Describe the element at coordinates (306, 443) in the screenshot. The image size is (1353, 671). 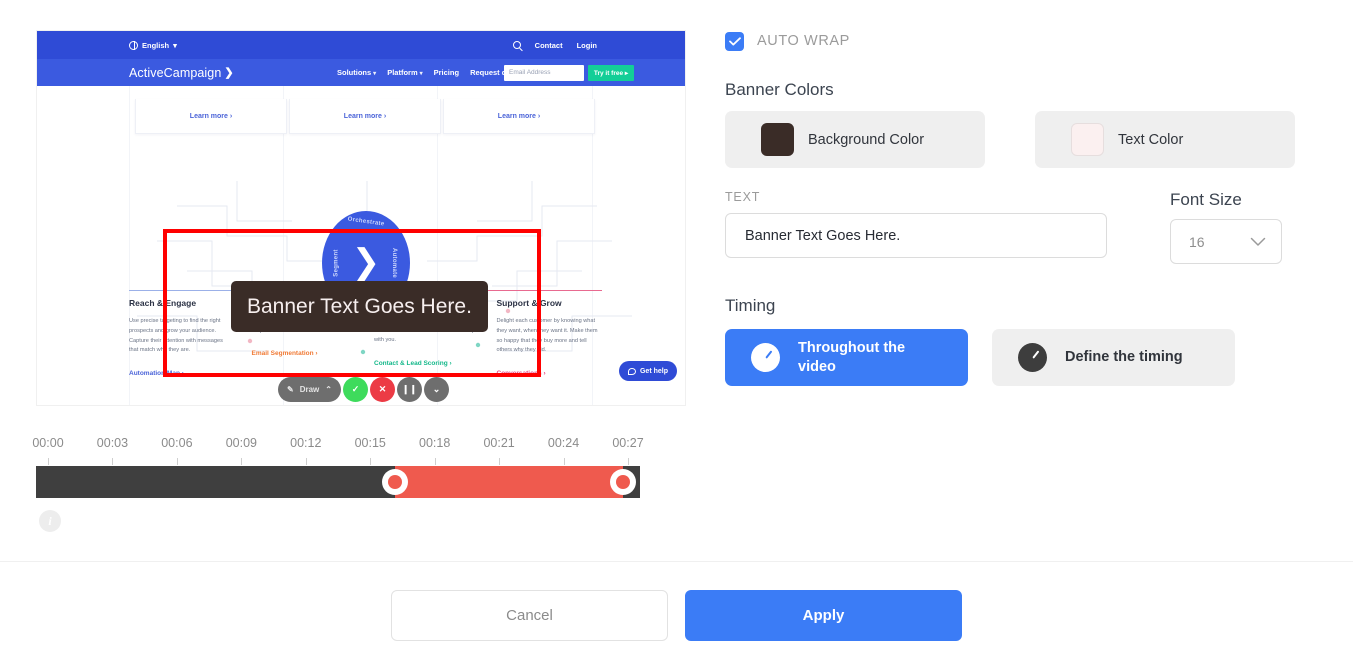
I see `timeline-tick-label: 00:12` at that location.